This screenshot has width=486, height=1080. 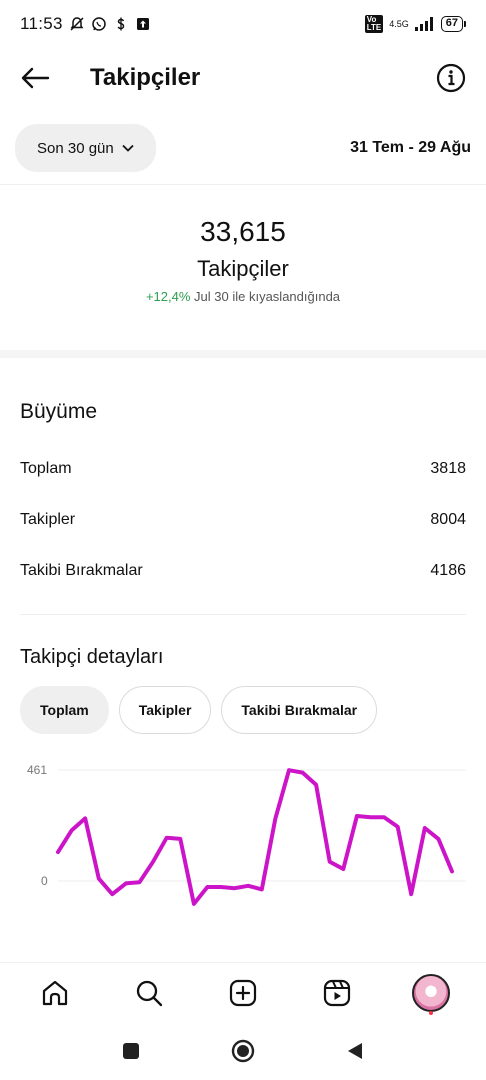 I want to click on follower-label: Takipçiler, so click(x=243, y=268).